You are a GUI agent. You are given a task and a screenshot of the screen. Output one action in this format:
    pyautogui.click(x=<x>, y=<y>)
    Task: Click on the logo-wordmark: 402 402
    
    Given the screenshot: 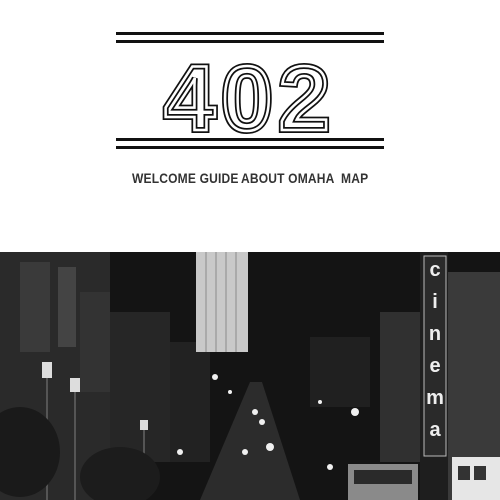 What is the action you would take?
    pyautogui.click(x=248, y=103)
    